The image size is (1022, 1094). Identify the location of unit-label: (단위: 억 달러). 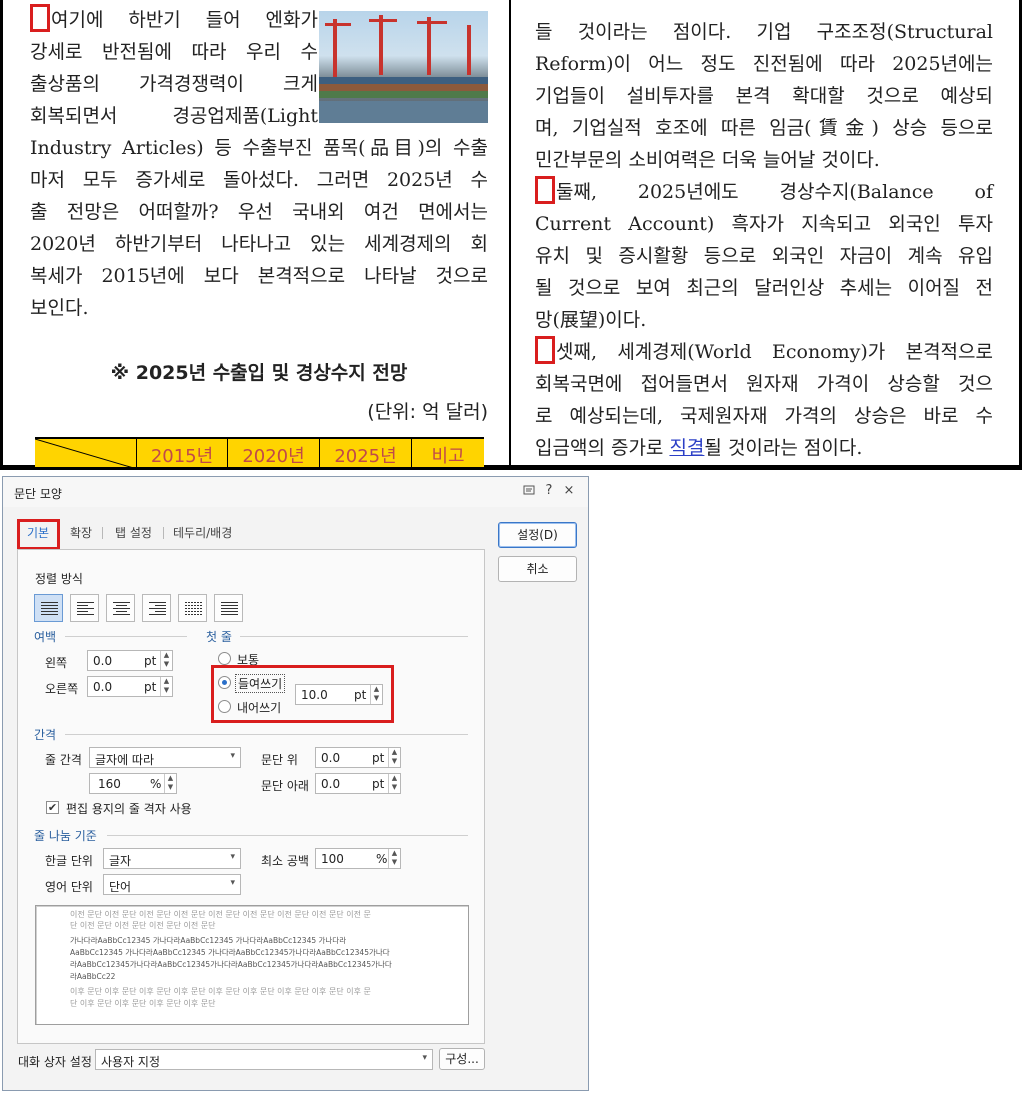
(427, 412).